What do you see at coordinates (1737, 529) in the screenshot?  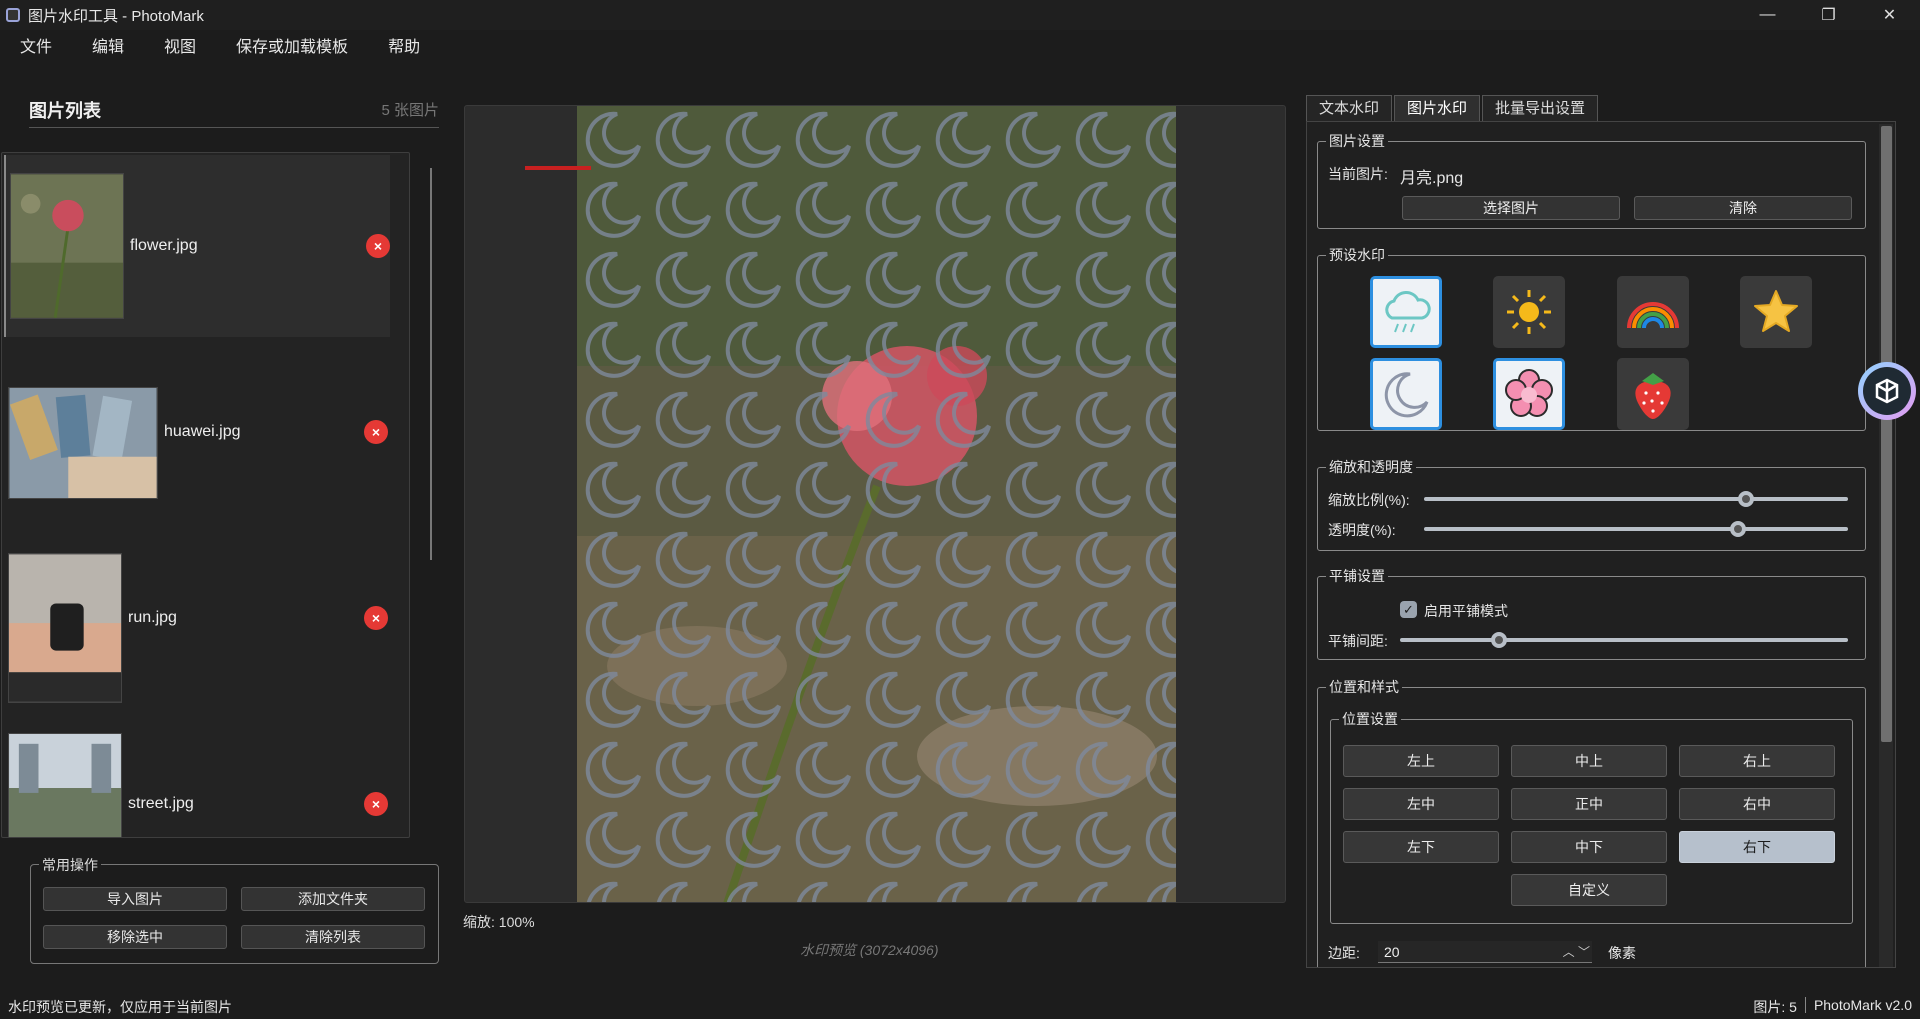 I see `opacity-slider-handle` at bounding box center [1737, 529].